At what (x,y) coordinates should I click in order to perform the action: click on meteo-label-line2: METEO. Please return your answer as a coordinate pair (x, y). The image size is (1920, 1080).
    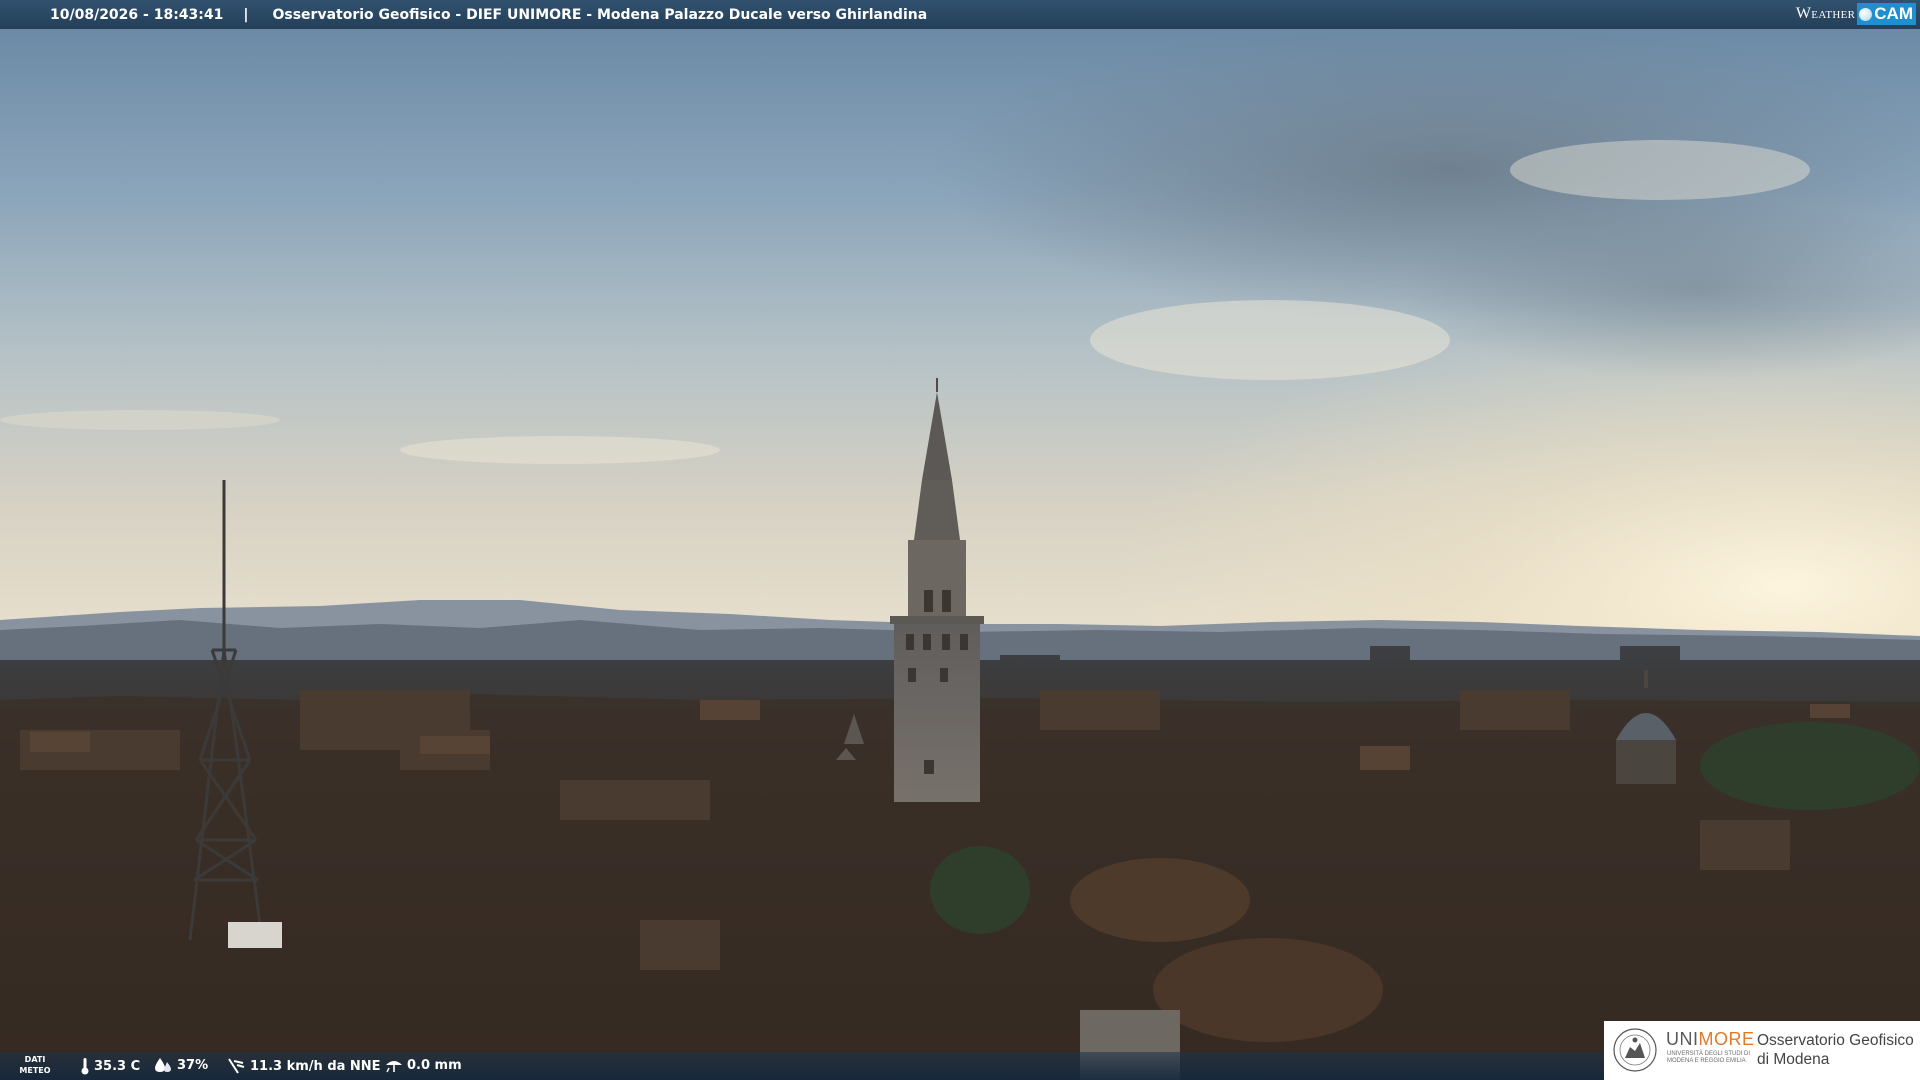
    Looking at the image, I should click on (35, 1070).